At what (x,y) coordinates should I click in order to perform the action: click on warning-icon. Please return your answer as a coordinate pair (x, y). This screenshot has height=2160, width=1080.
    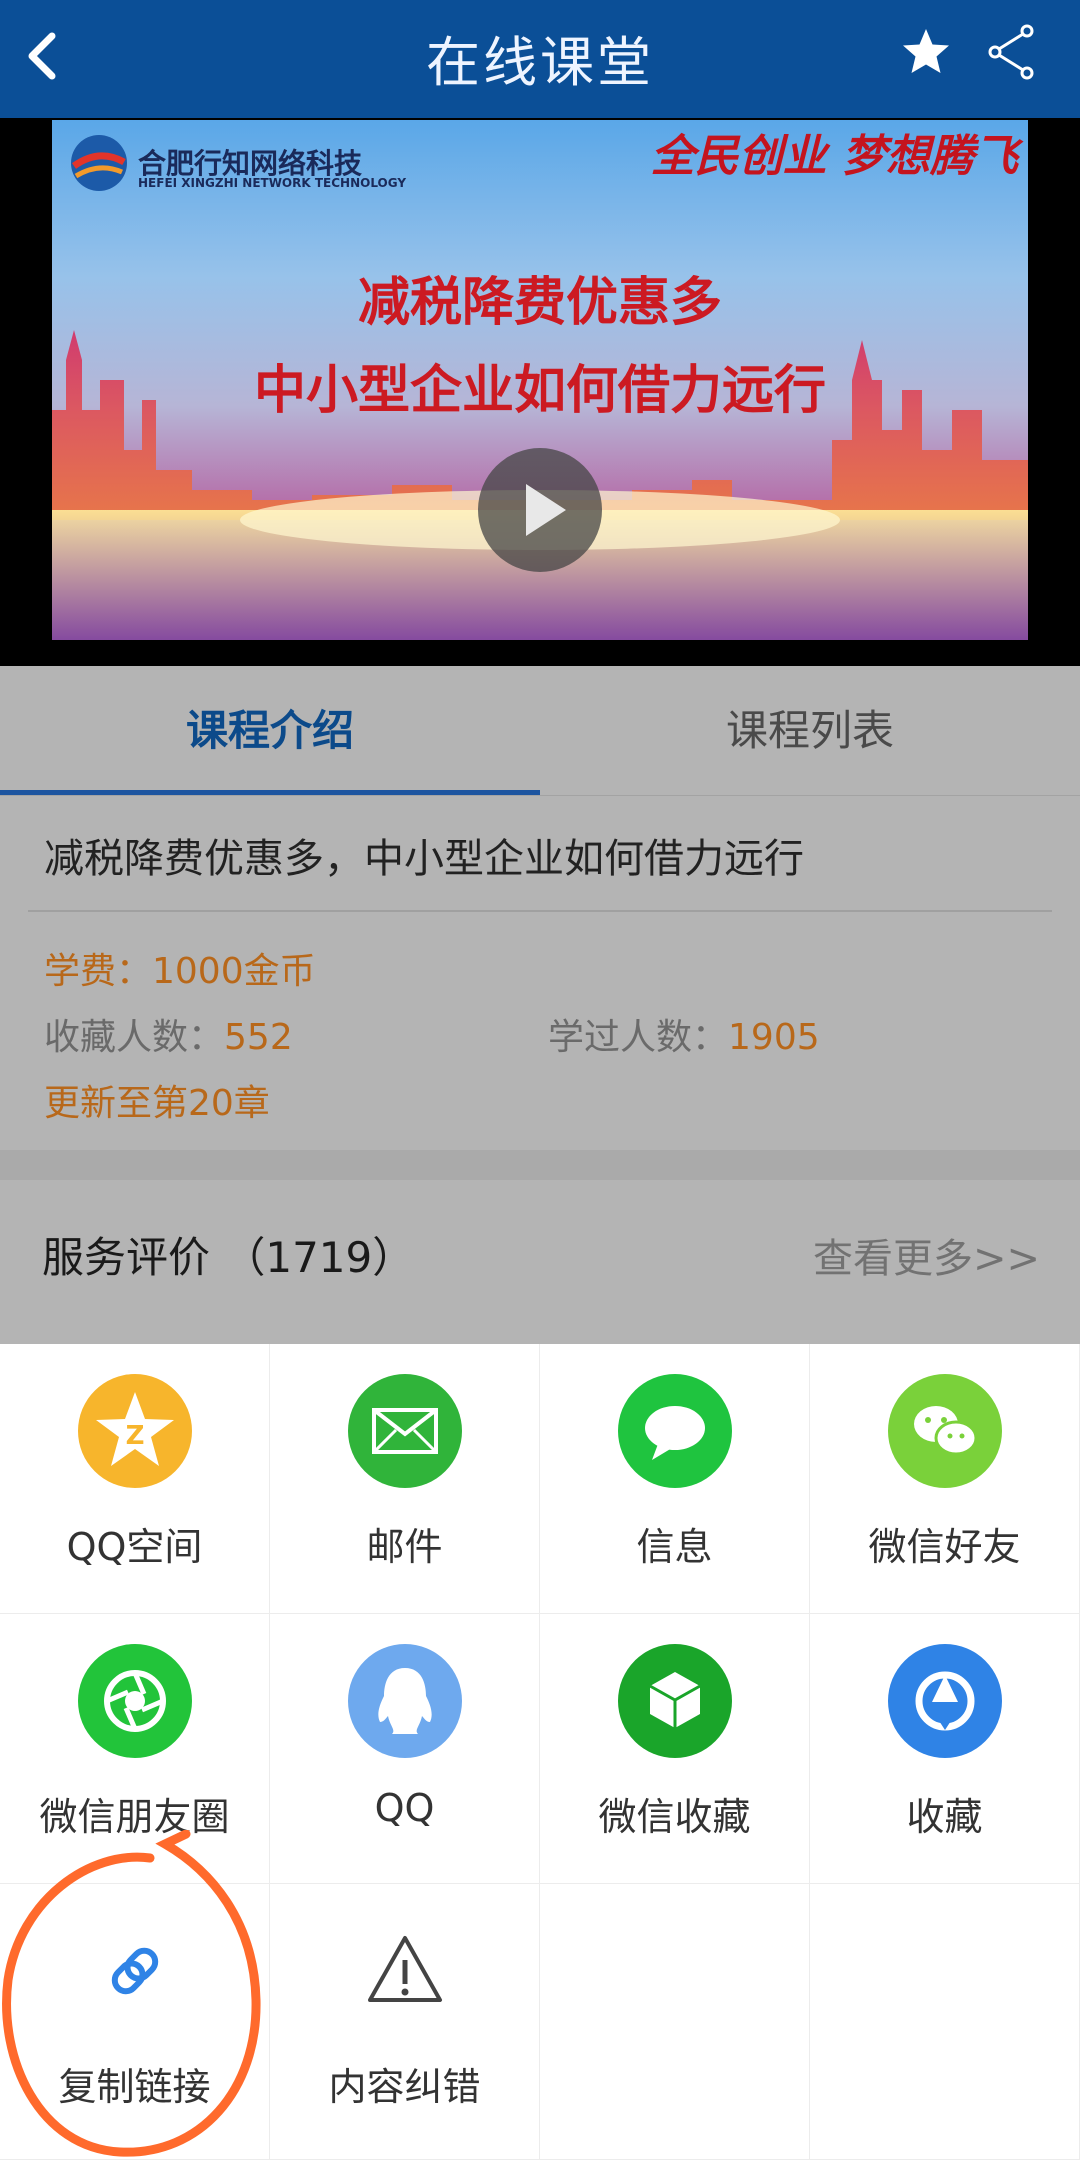
    Looking at the image, I should click on (405, 1971).